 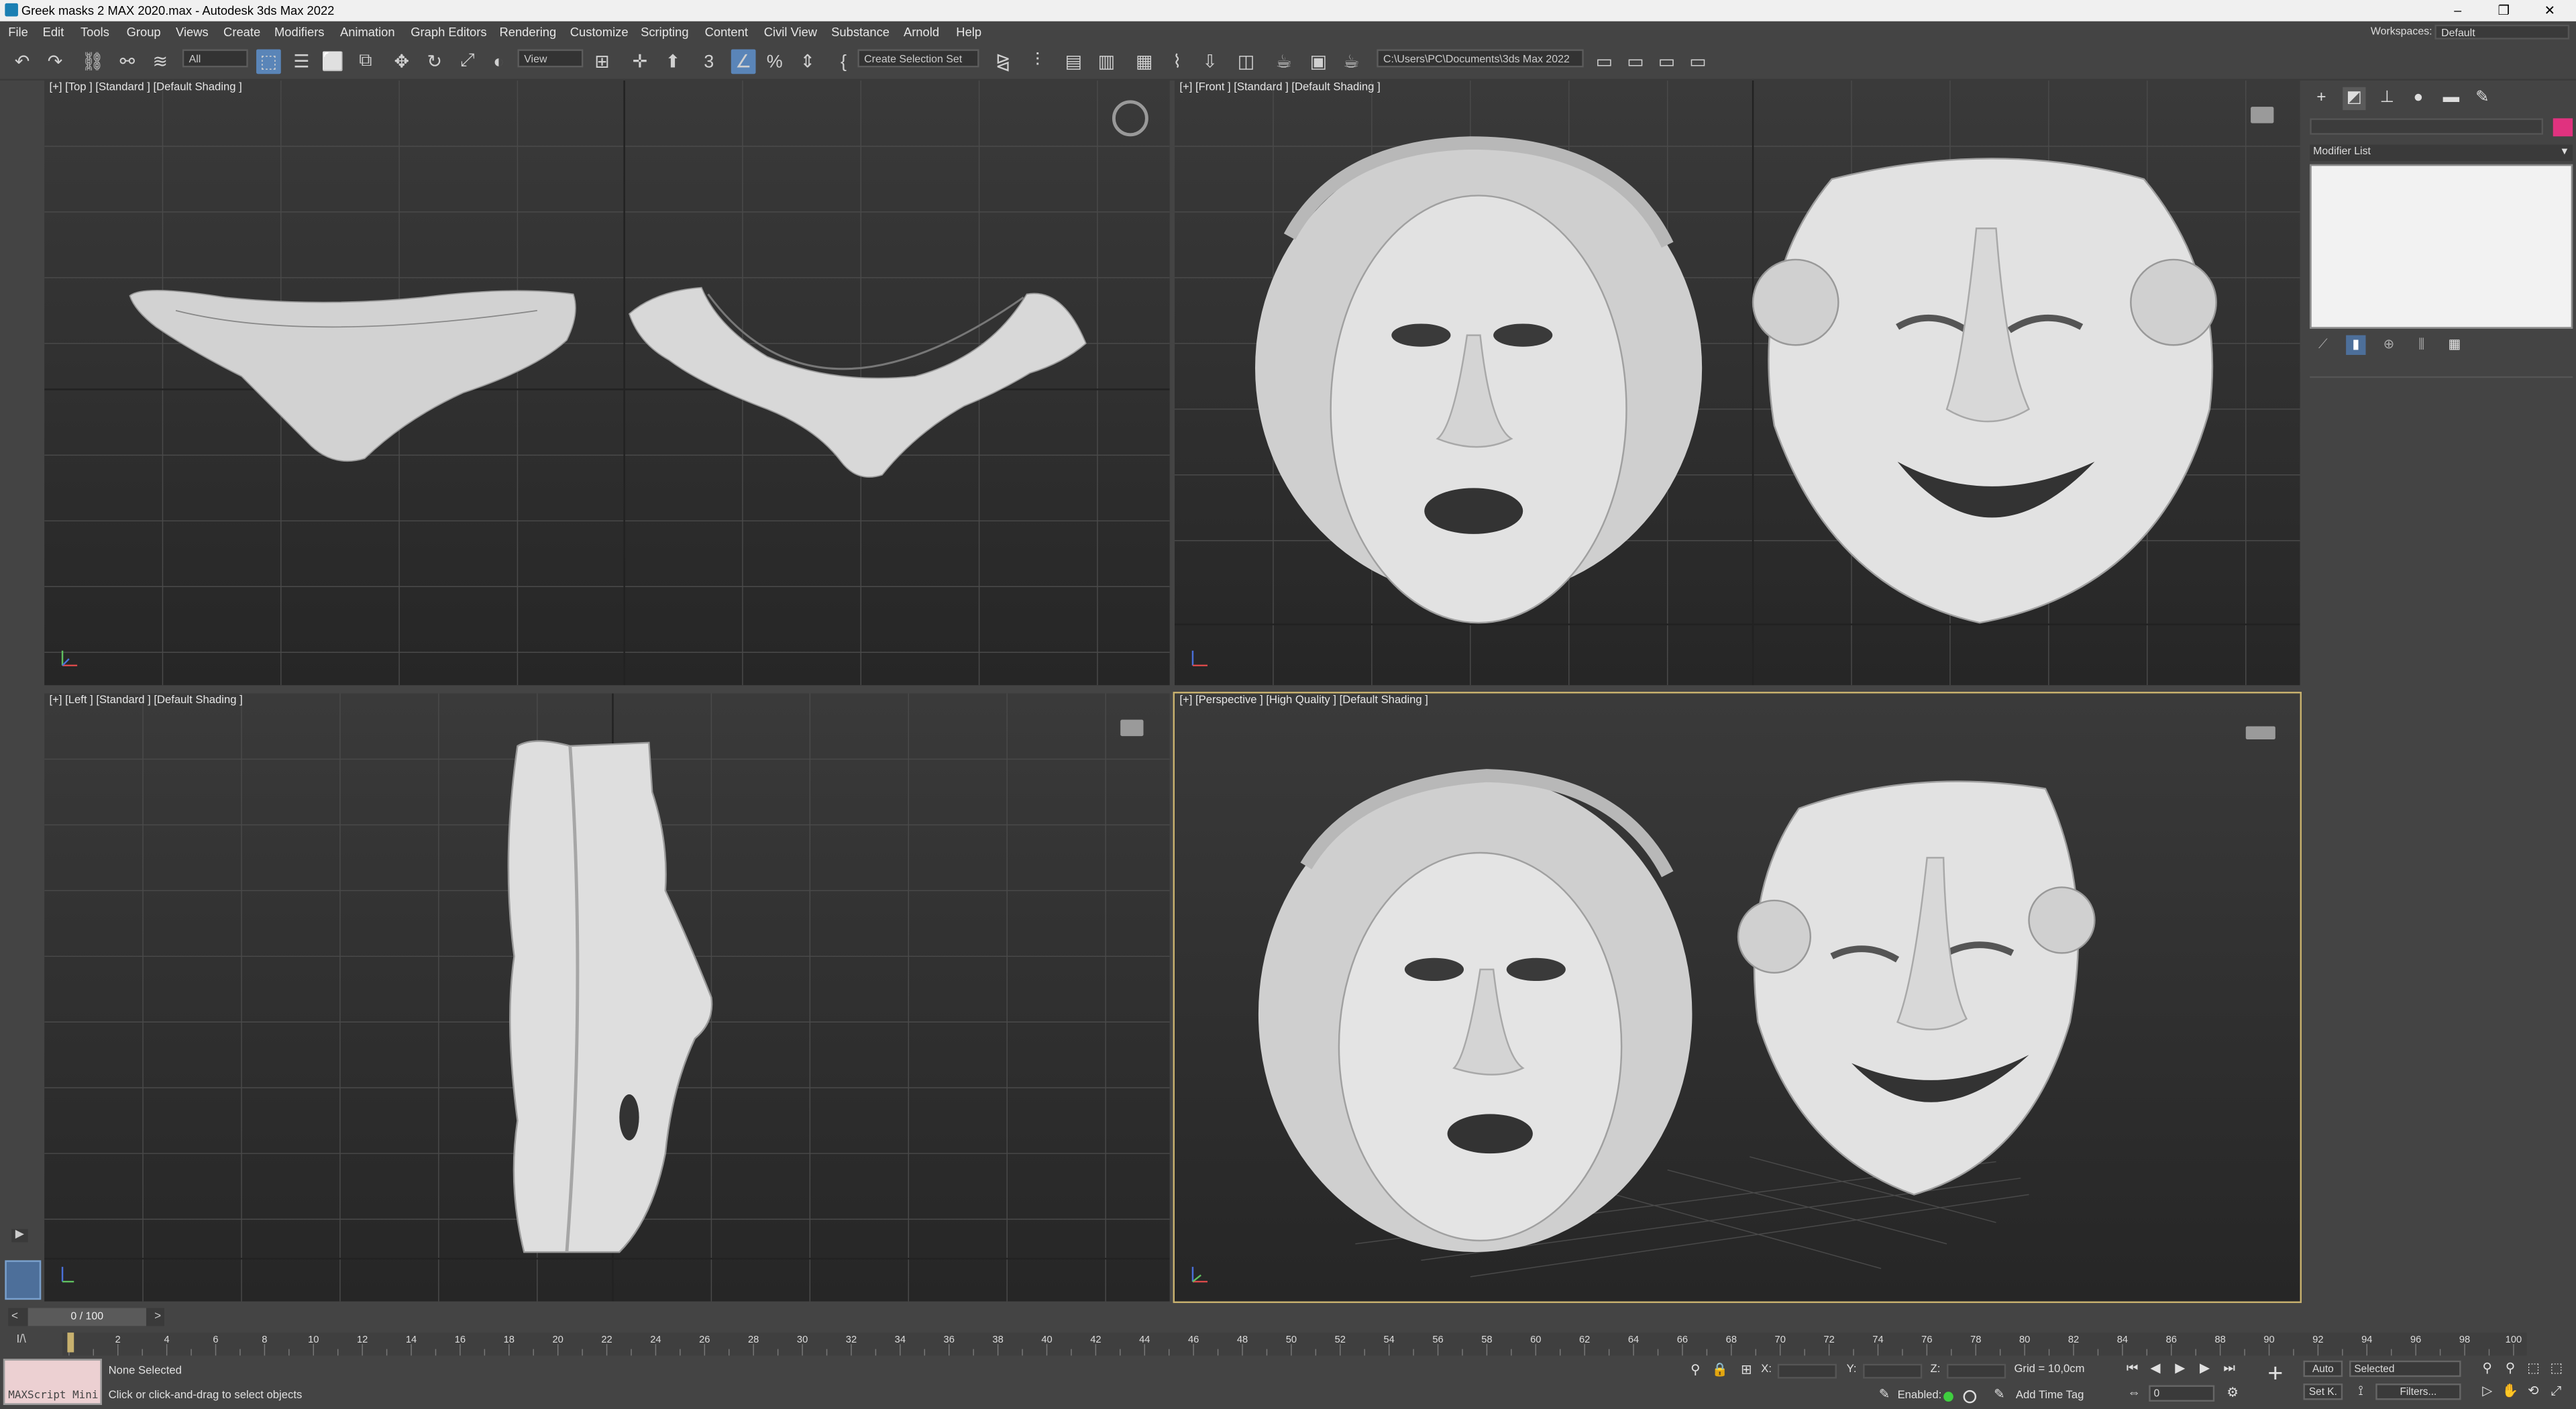 What do you see at coordinates (467, 61) in the screenshot?
I see `scale-icon: ⤢` at bounding box center [467, 61].